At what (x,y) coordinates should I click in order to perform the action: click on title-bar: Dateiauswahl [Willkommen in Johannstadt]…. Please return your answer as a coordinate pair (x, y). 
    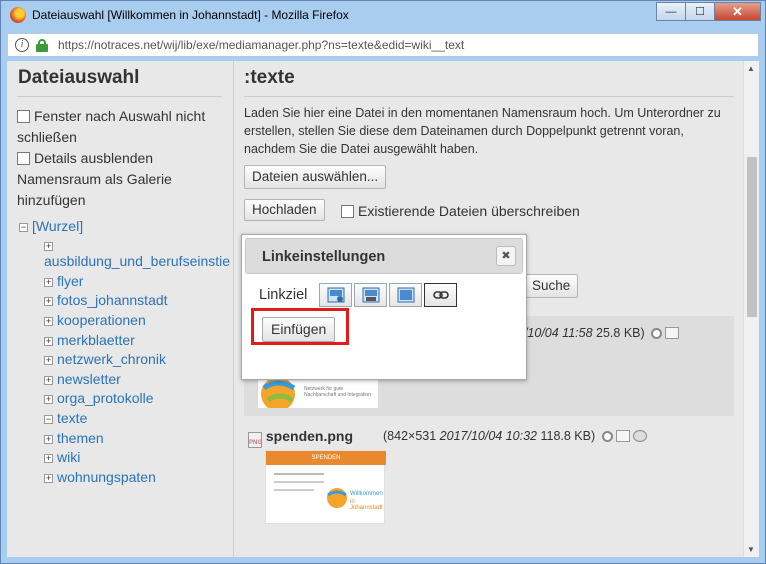
    Looking at the image, I should click on (383, 15).